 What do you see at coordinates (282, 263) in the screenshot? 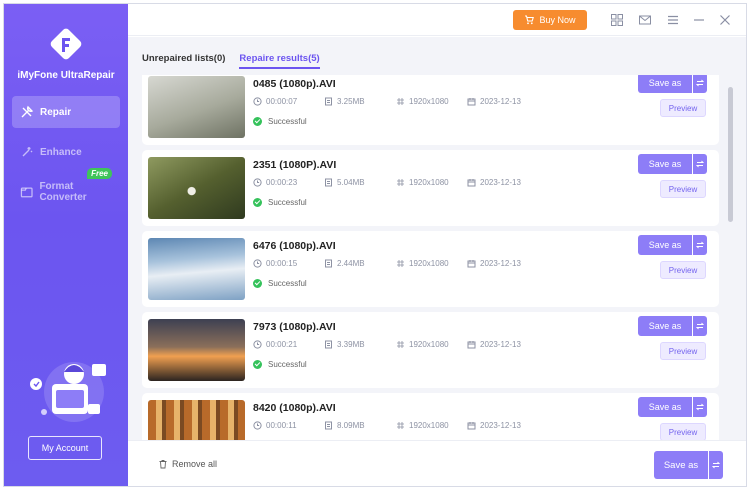
I see `meta-duration-value: 00:00:15` at bounding box center [282, 263].